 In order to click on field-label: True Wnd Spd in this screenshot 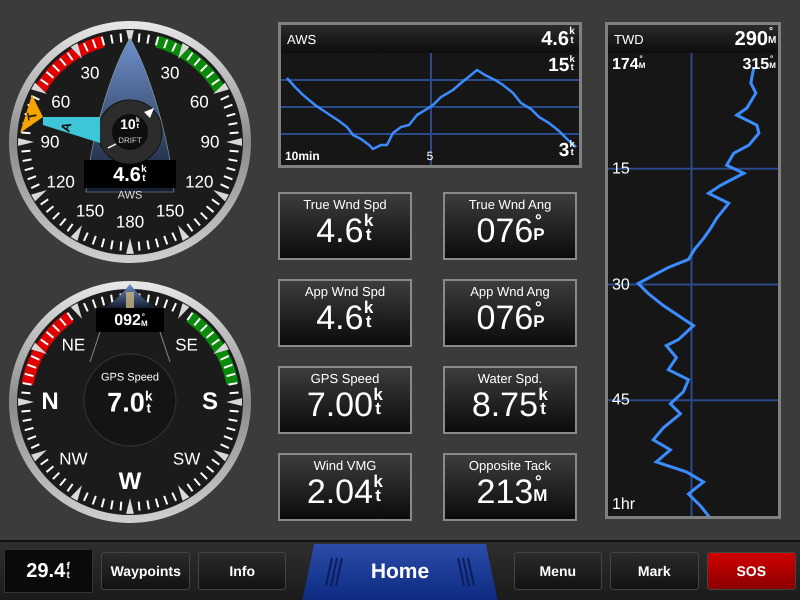, I will do `click(345, 204)`.